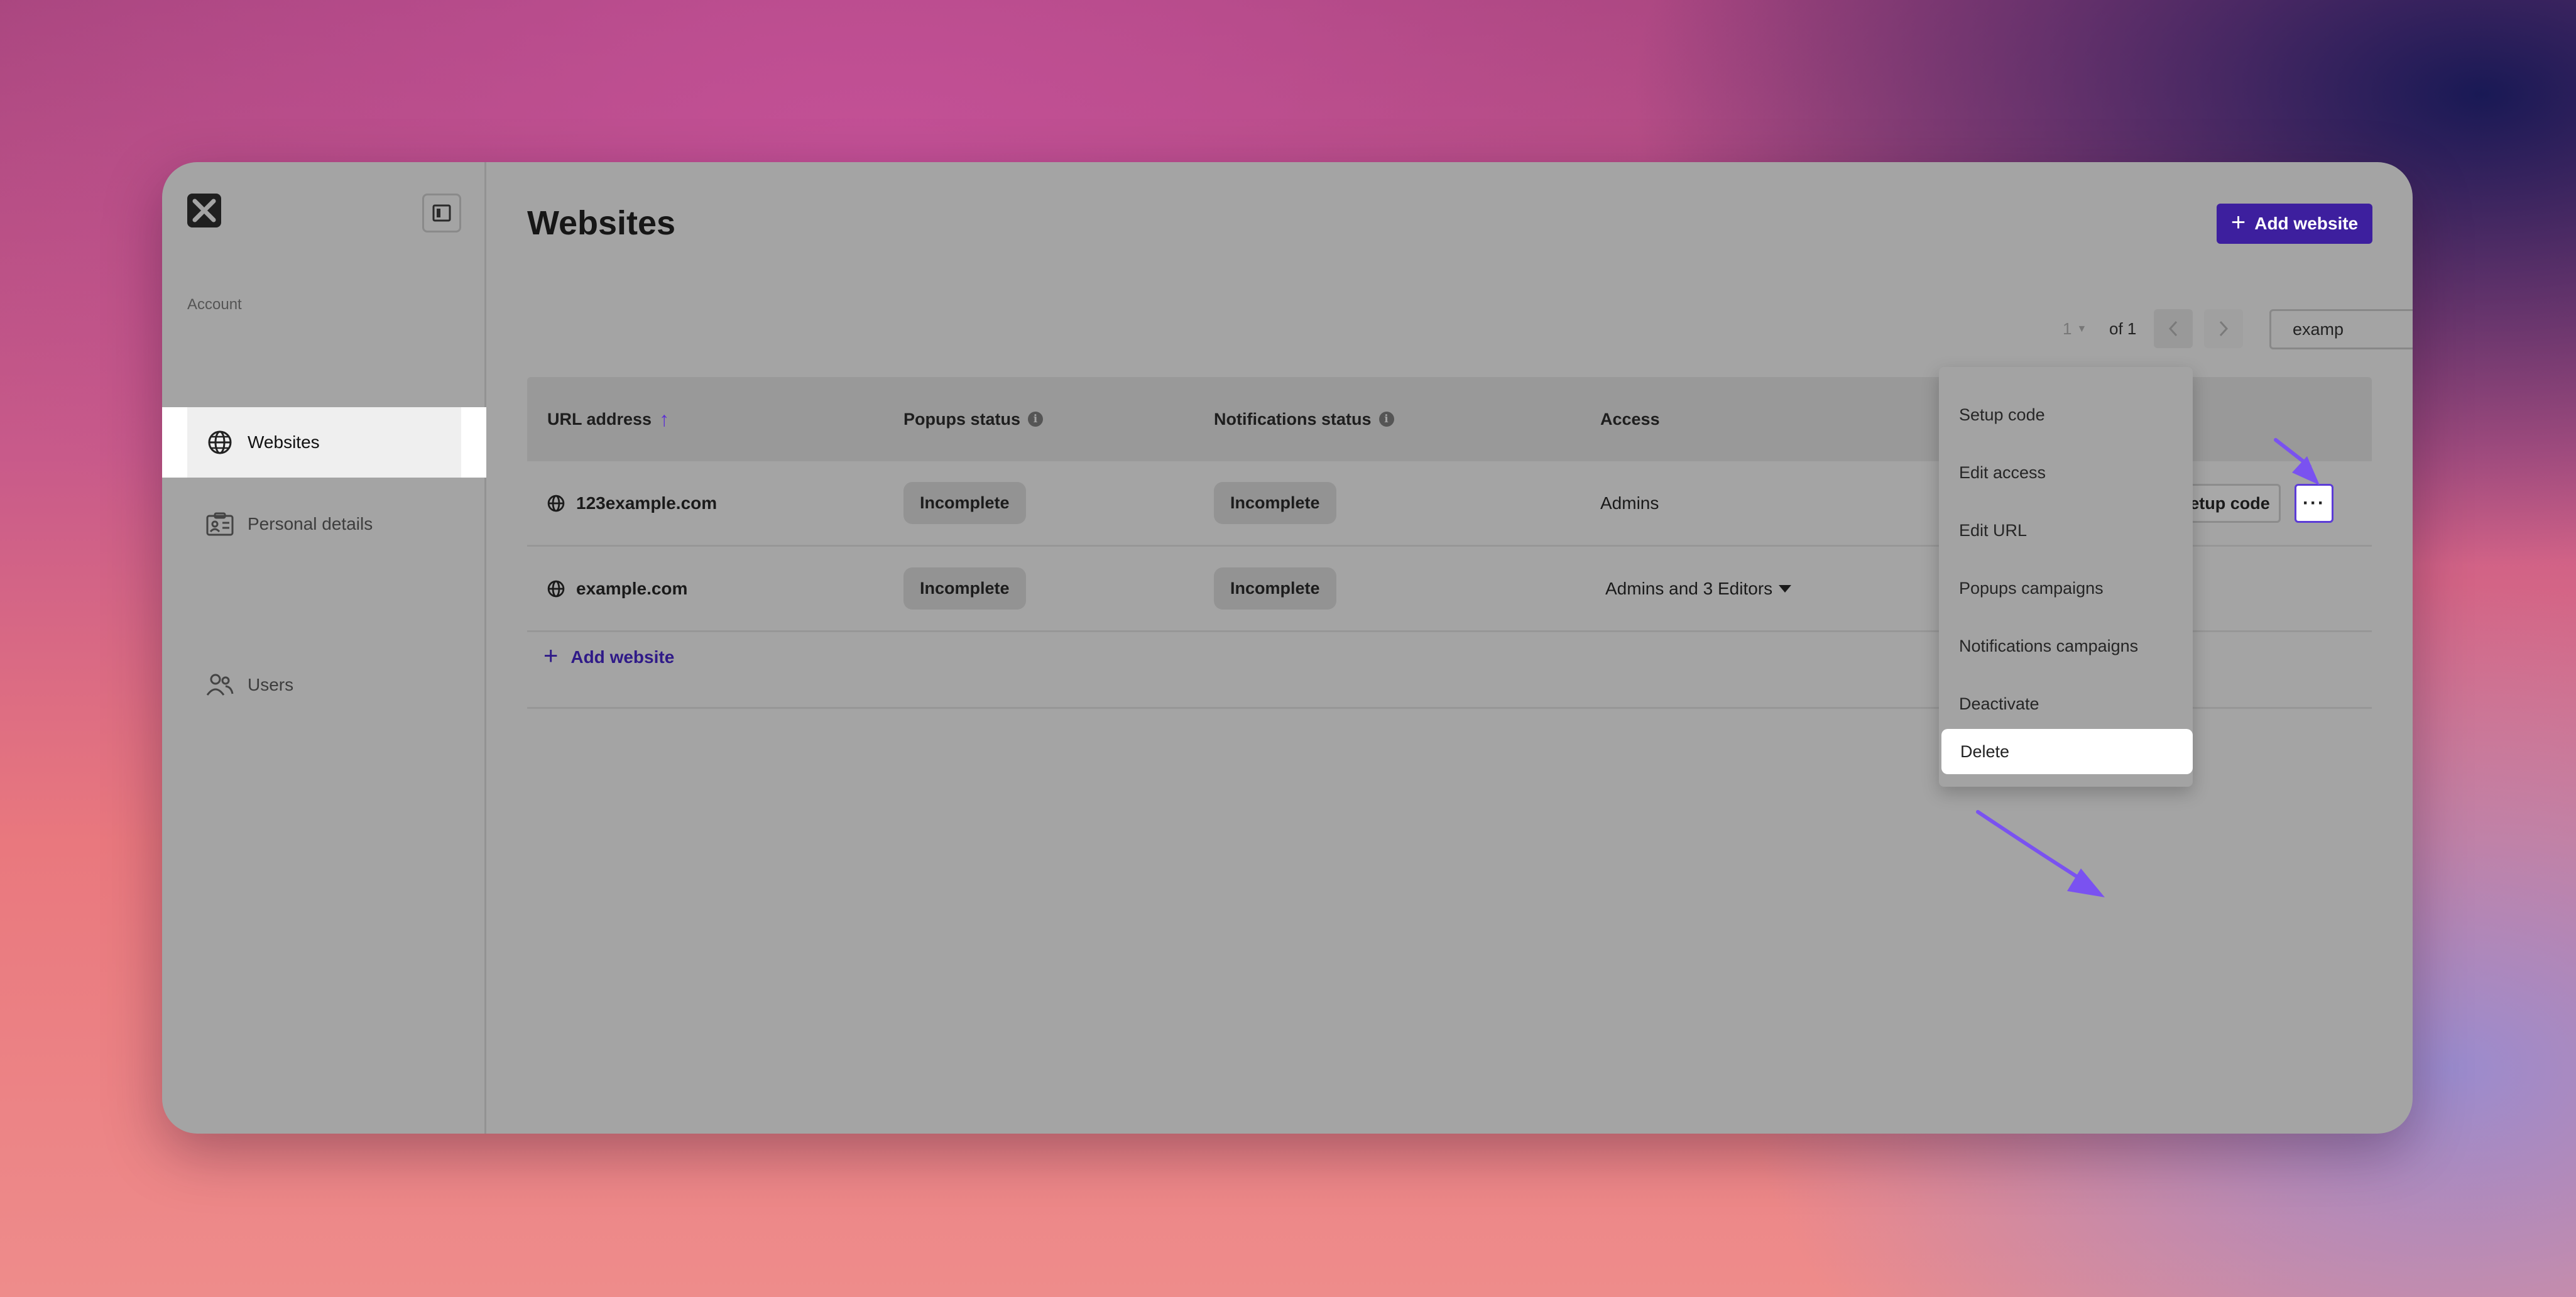 The width and height of the screenshot is (2576, 1297). I want to click on search-input, so click(2353, 329).